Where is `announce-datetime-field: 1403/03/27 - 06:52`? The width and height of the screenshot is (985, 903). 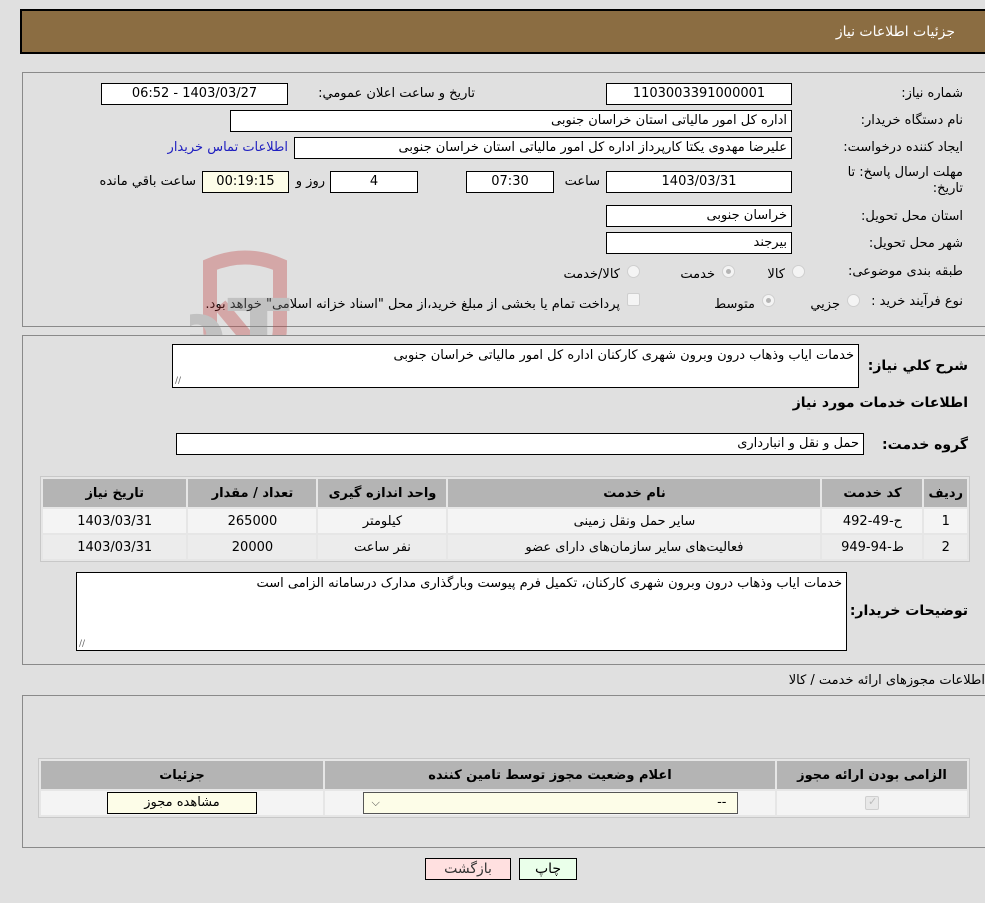 announce-datetime-field: 1403/03/27 - 06:52 is located at coordinates (194, 94).